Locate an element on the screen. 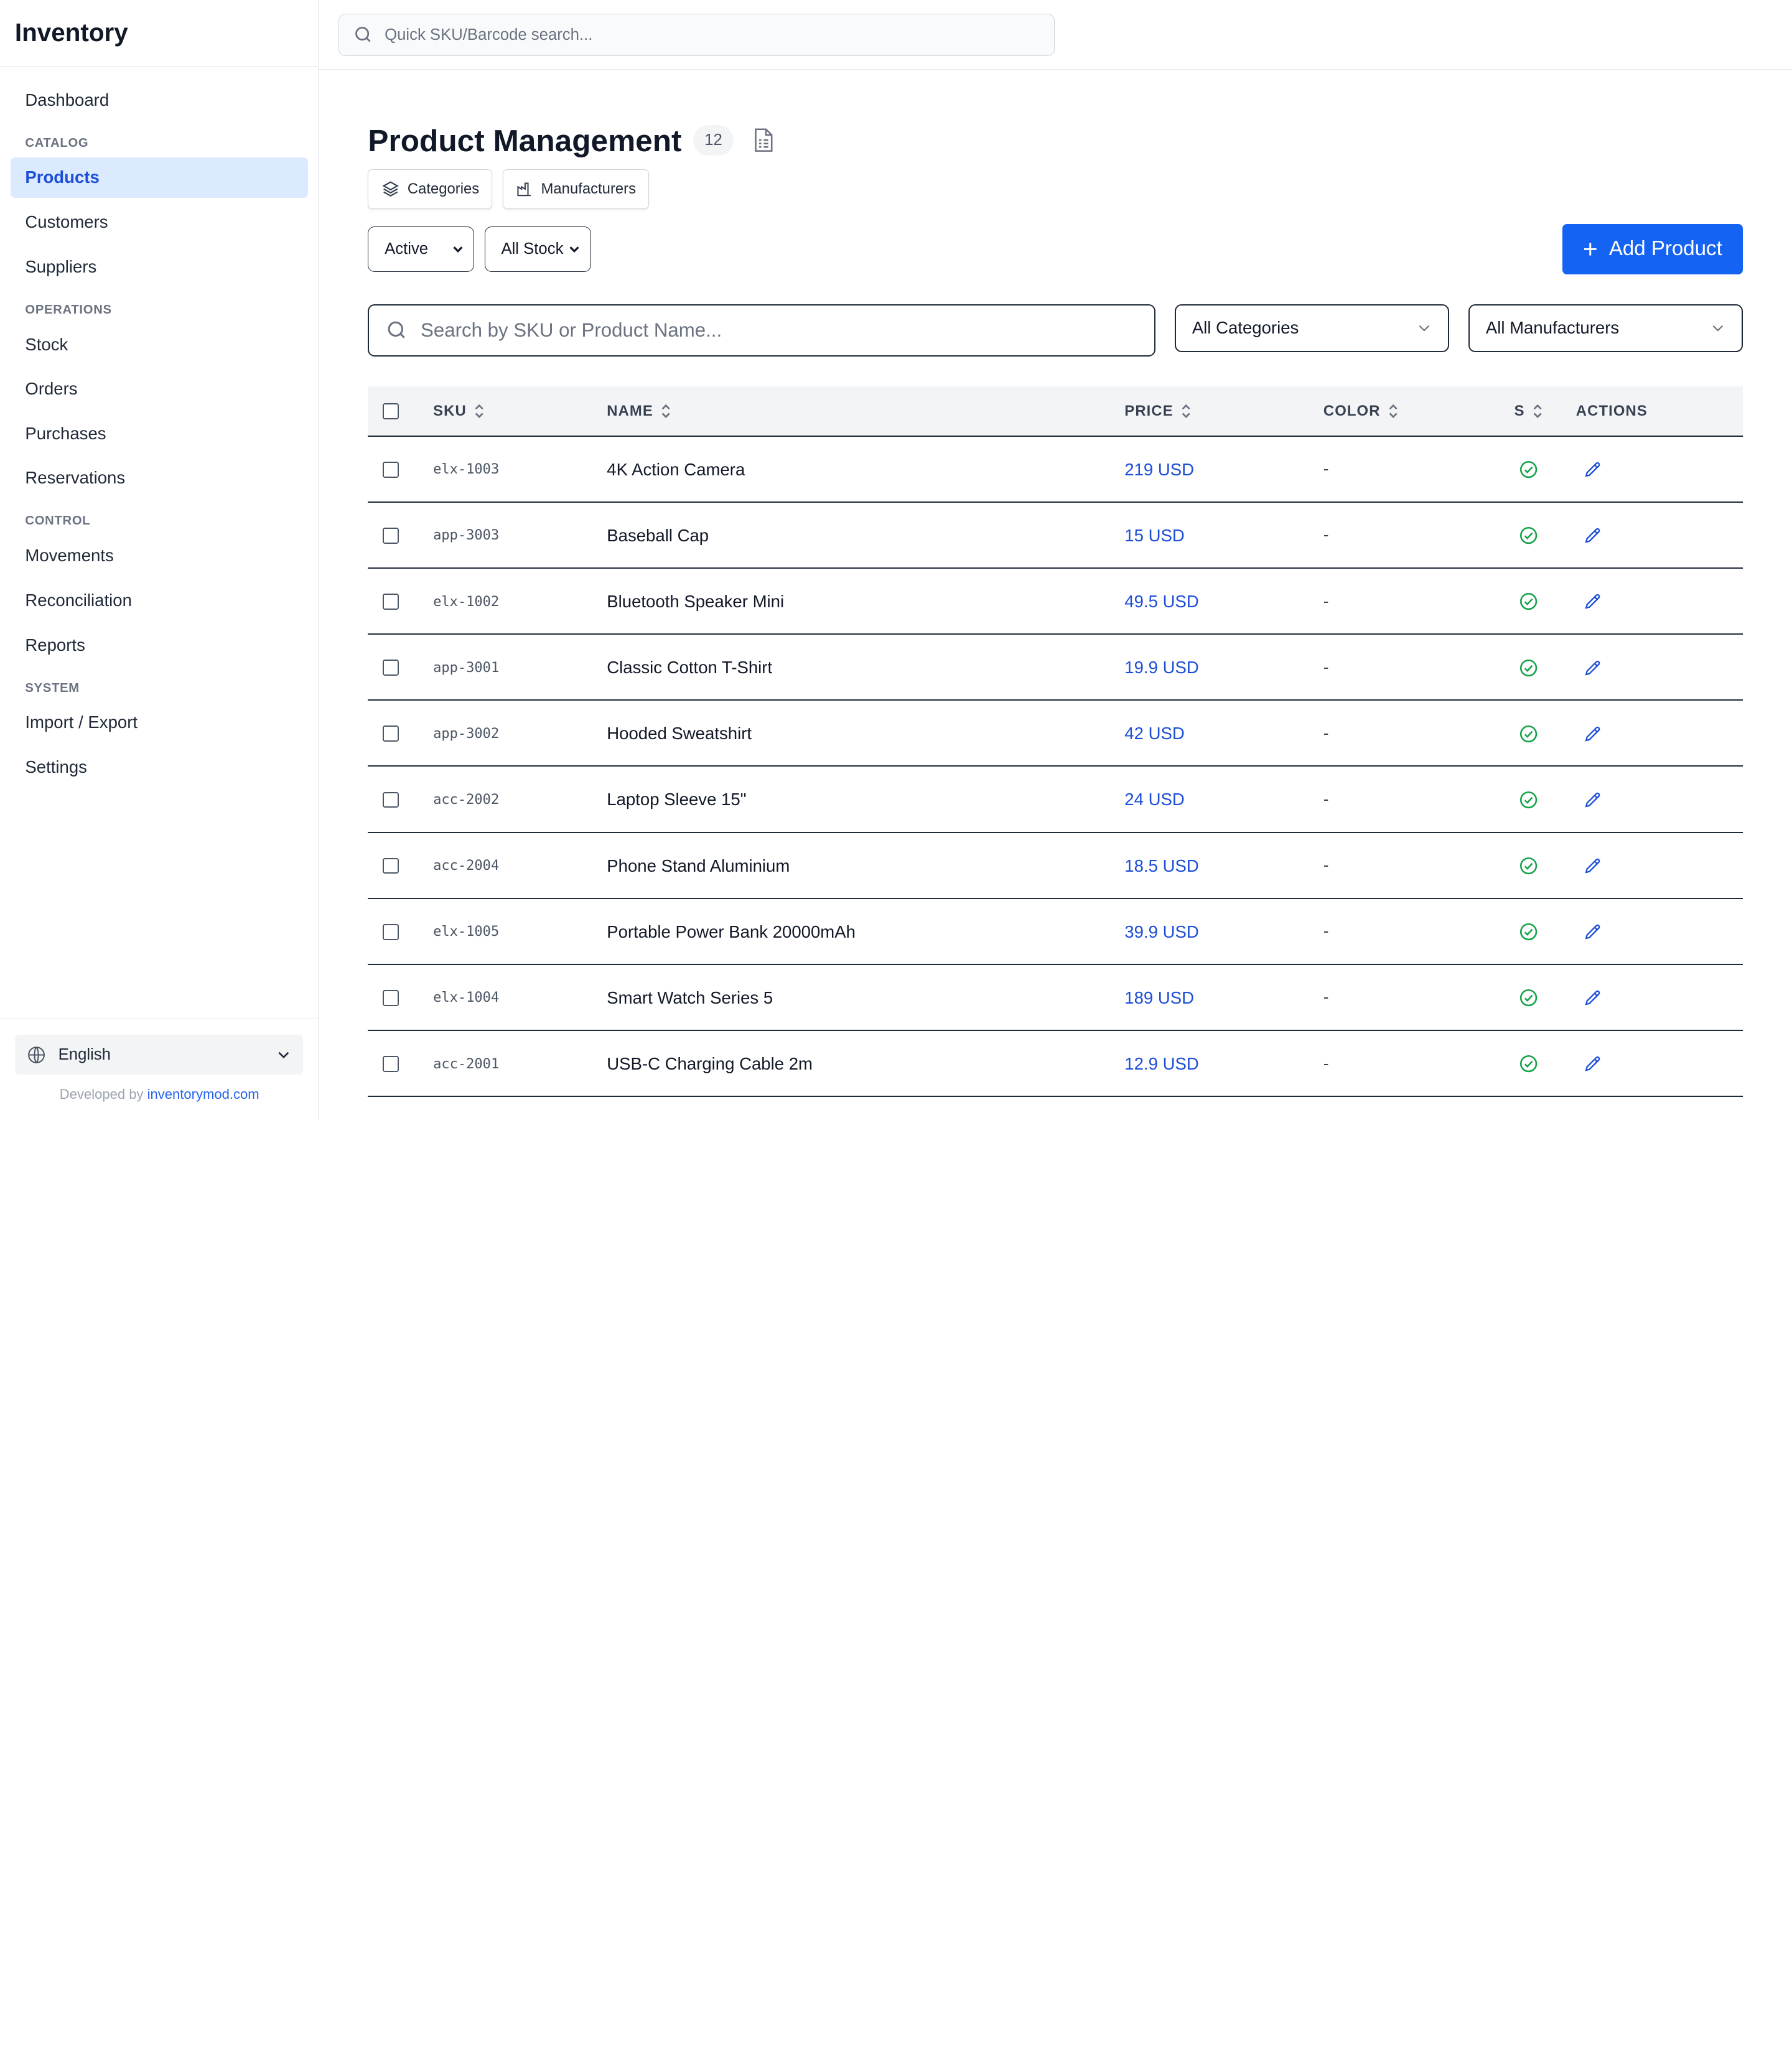 This screenshot has height=2057, width=1792. price-cell: 39.9 USD is located at coordinates (1161, 932).